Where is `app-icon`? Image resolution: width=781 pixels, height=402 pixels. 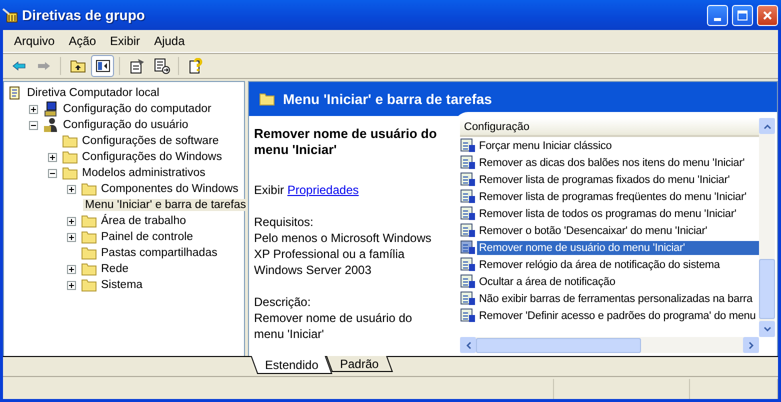 app-icon is located at coordinates (10, 15).